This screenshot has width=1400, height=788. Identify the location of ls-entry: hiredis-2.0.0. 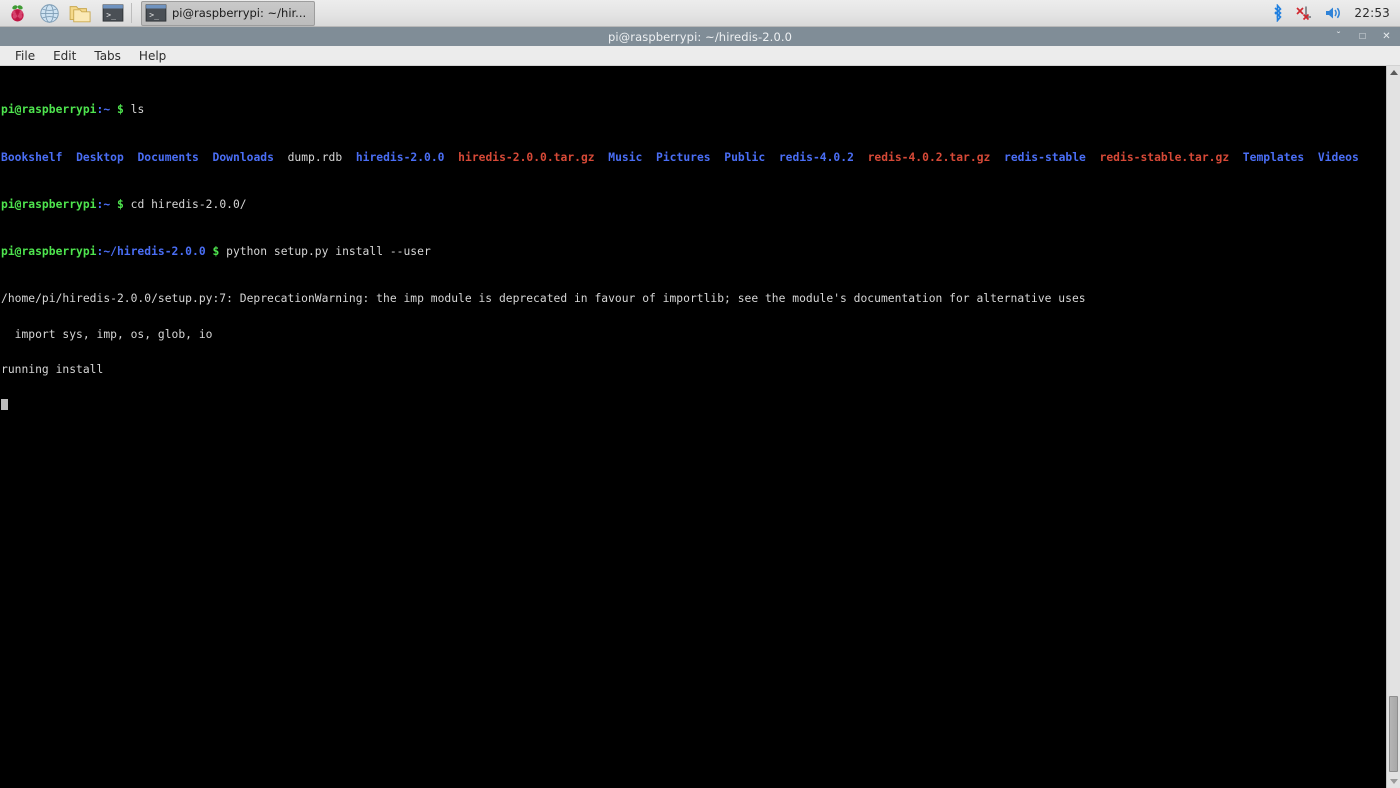
(400, 157).